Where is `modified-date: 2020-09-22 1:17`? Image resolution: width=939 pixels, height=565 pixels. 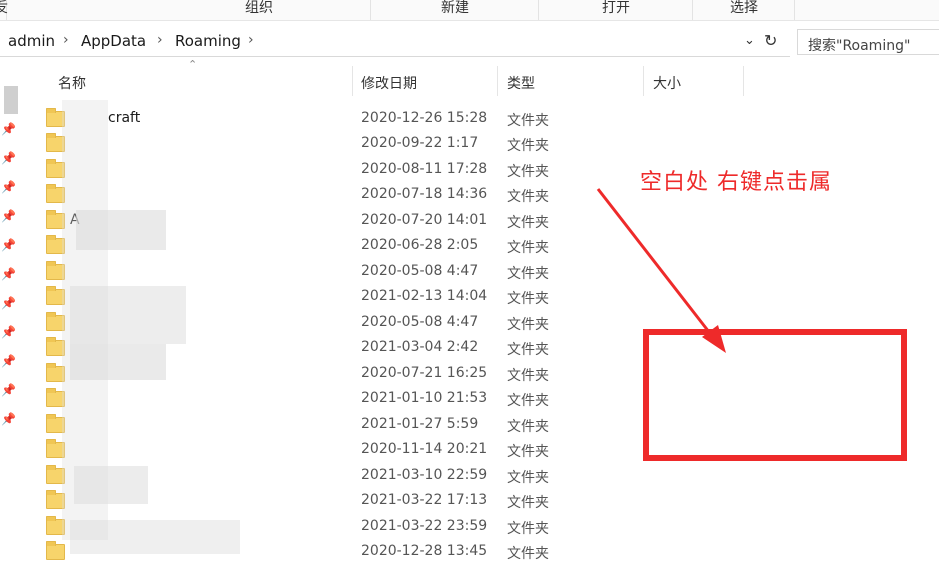
modified-date: 2020-09-22 1:17 is located at coordinates (420, 143).